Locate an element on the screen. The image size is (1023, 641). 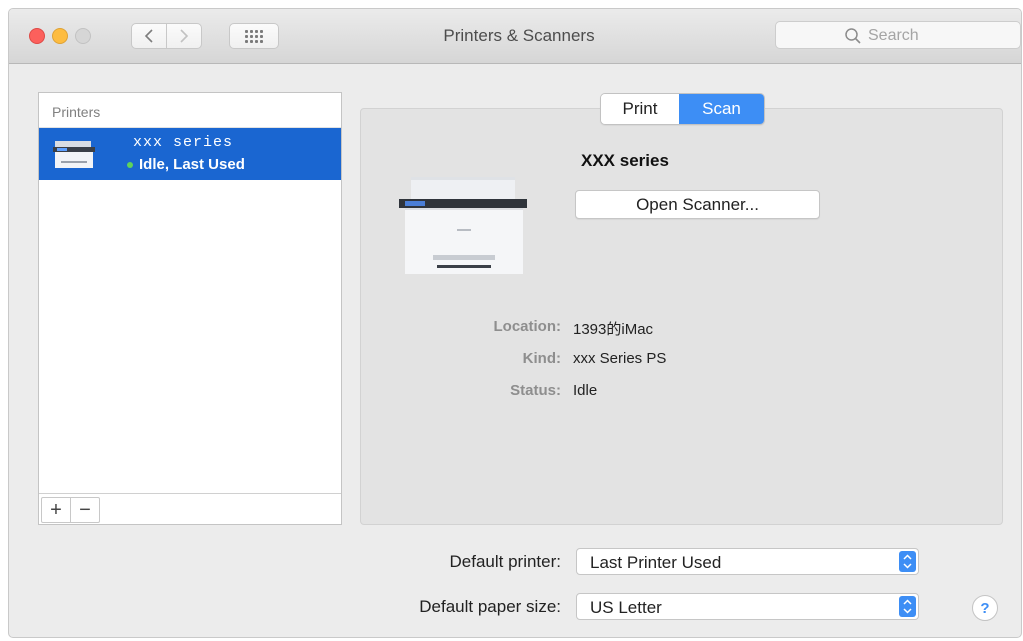
chevron-left-icon is located at coordinates (148, 36).